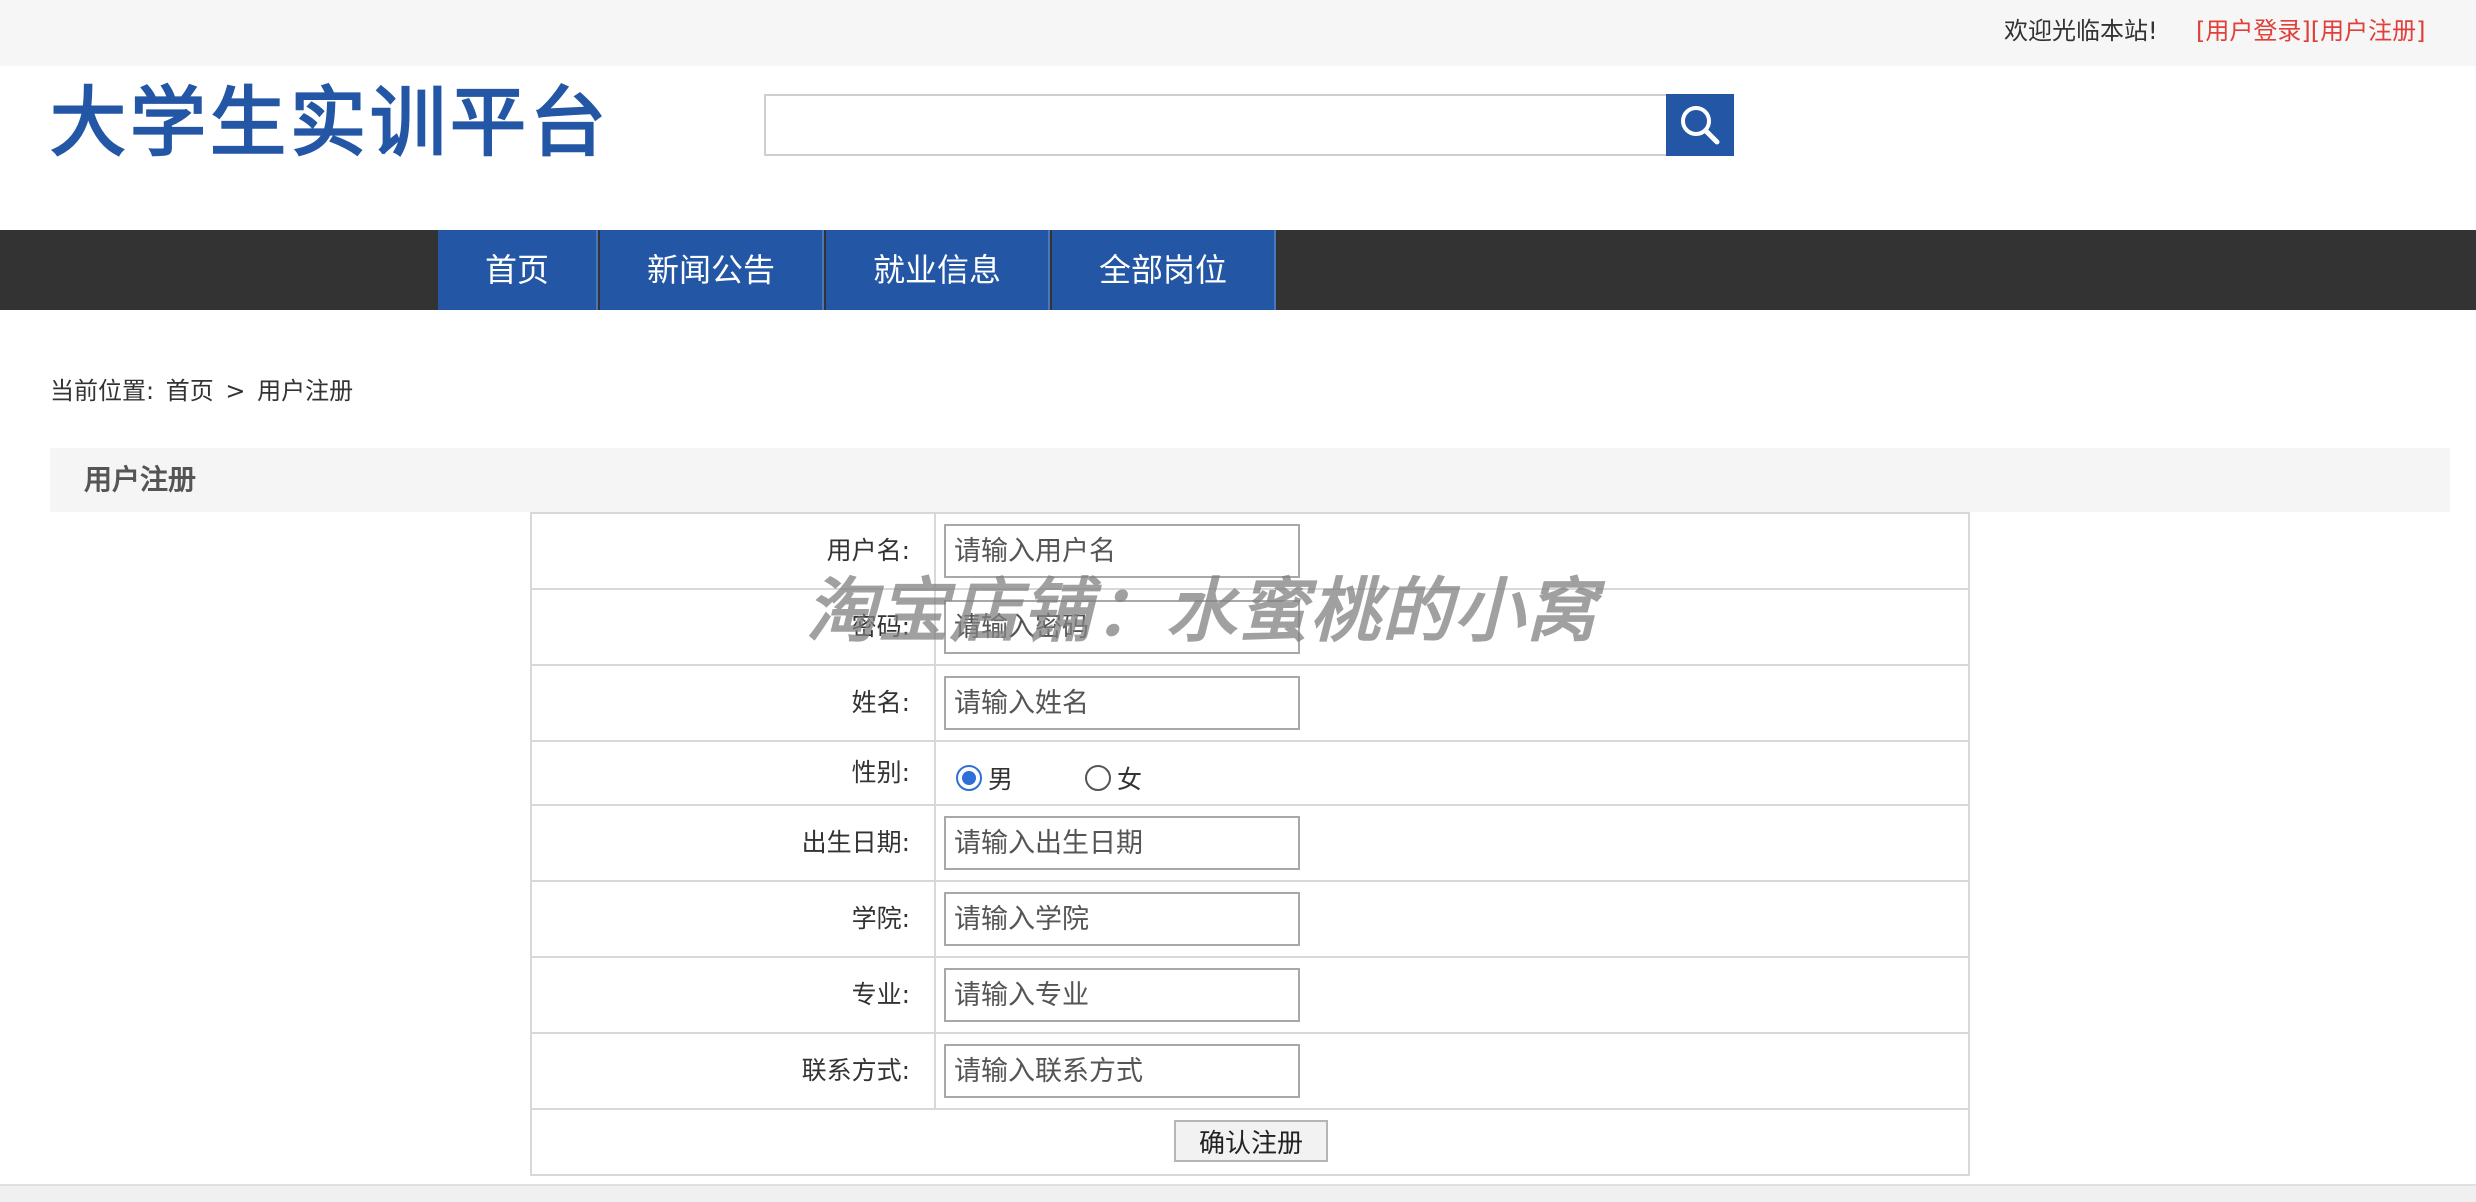 This screenshot has width=2476, height=1202. I want to click on major-label: 专业:, so click(734, 995).